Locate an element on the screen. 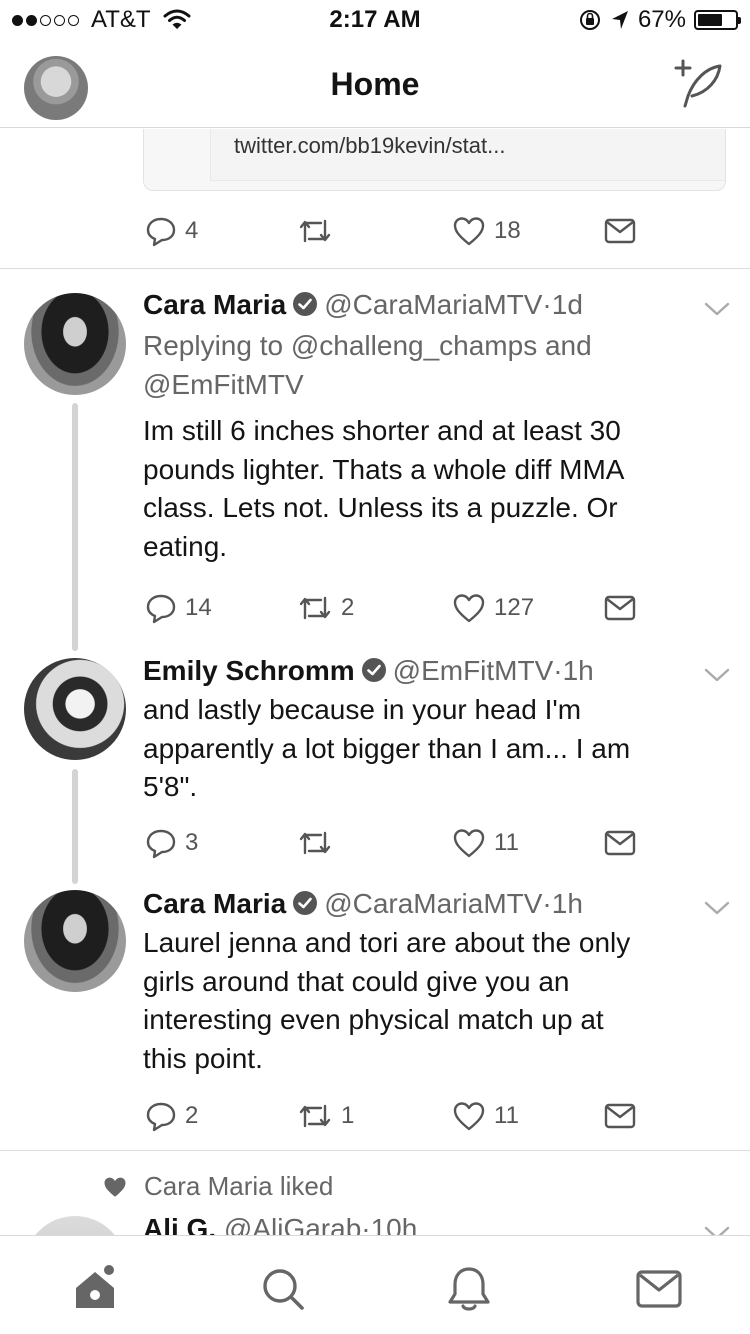 The height and width of the screenshot is (1334, 750). tweet-header: Cara Maria @CaraMariaMTV·1d is located at coordinates (416, 305).